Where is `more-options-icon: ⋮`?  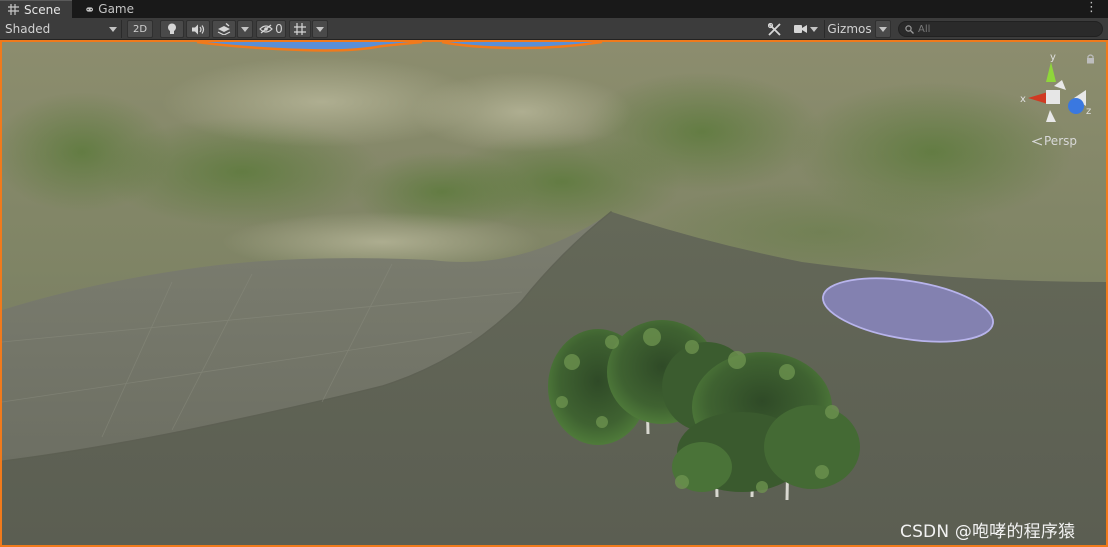
more-options-icon: ⋮ is located at coordinates (1091, 8).